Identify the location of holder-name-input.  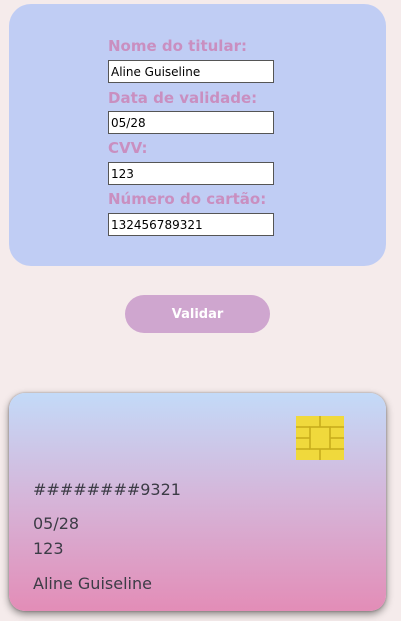
(191, 71).